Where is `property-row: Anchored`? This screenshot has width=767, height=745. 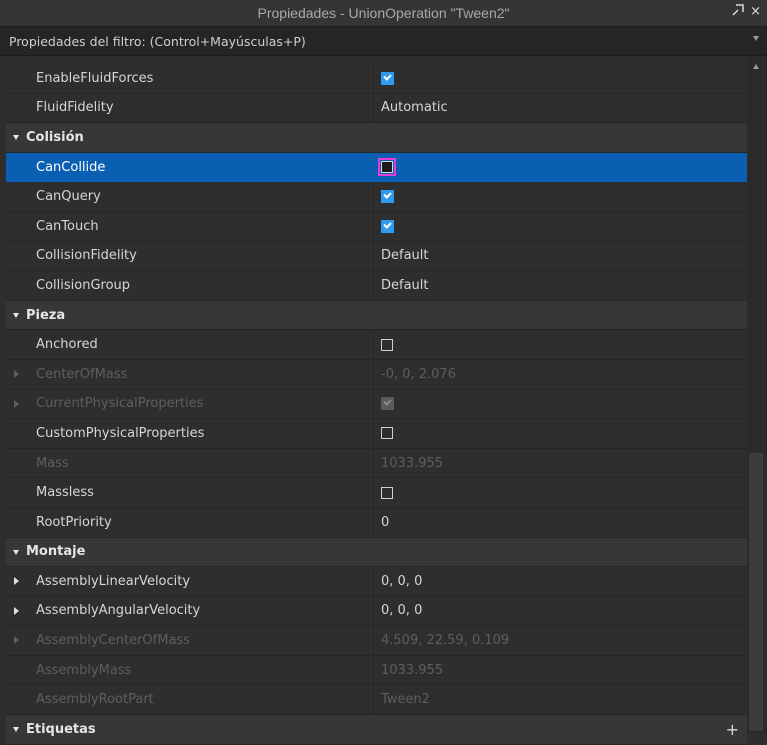 property-row: Anchored is located at coordinates (376, 345).